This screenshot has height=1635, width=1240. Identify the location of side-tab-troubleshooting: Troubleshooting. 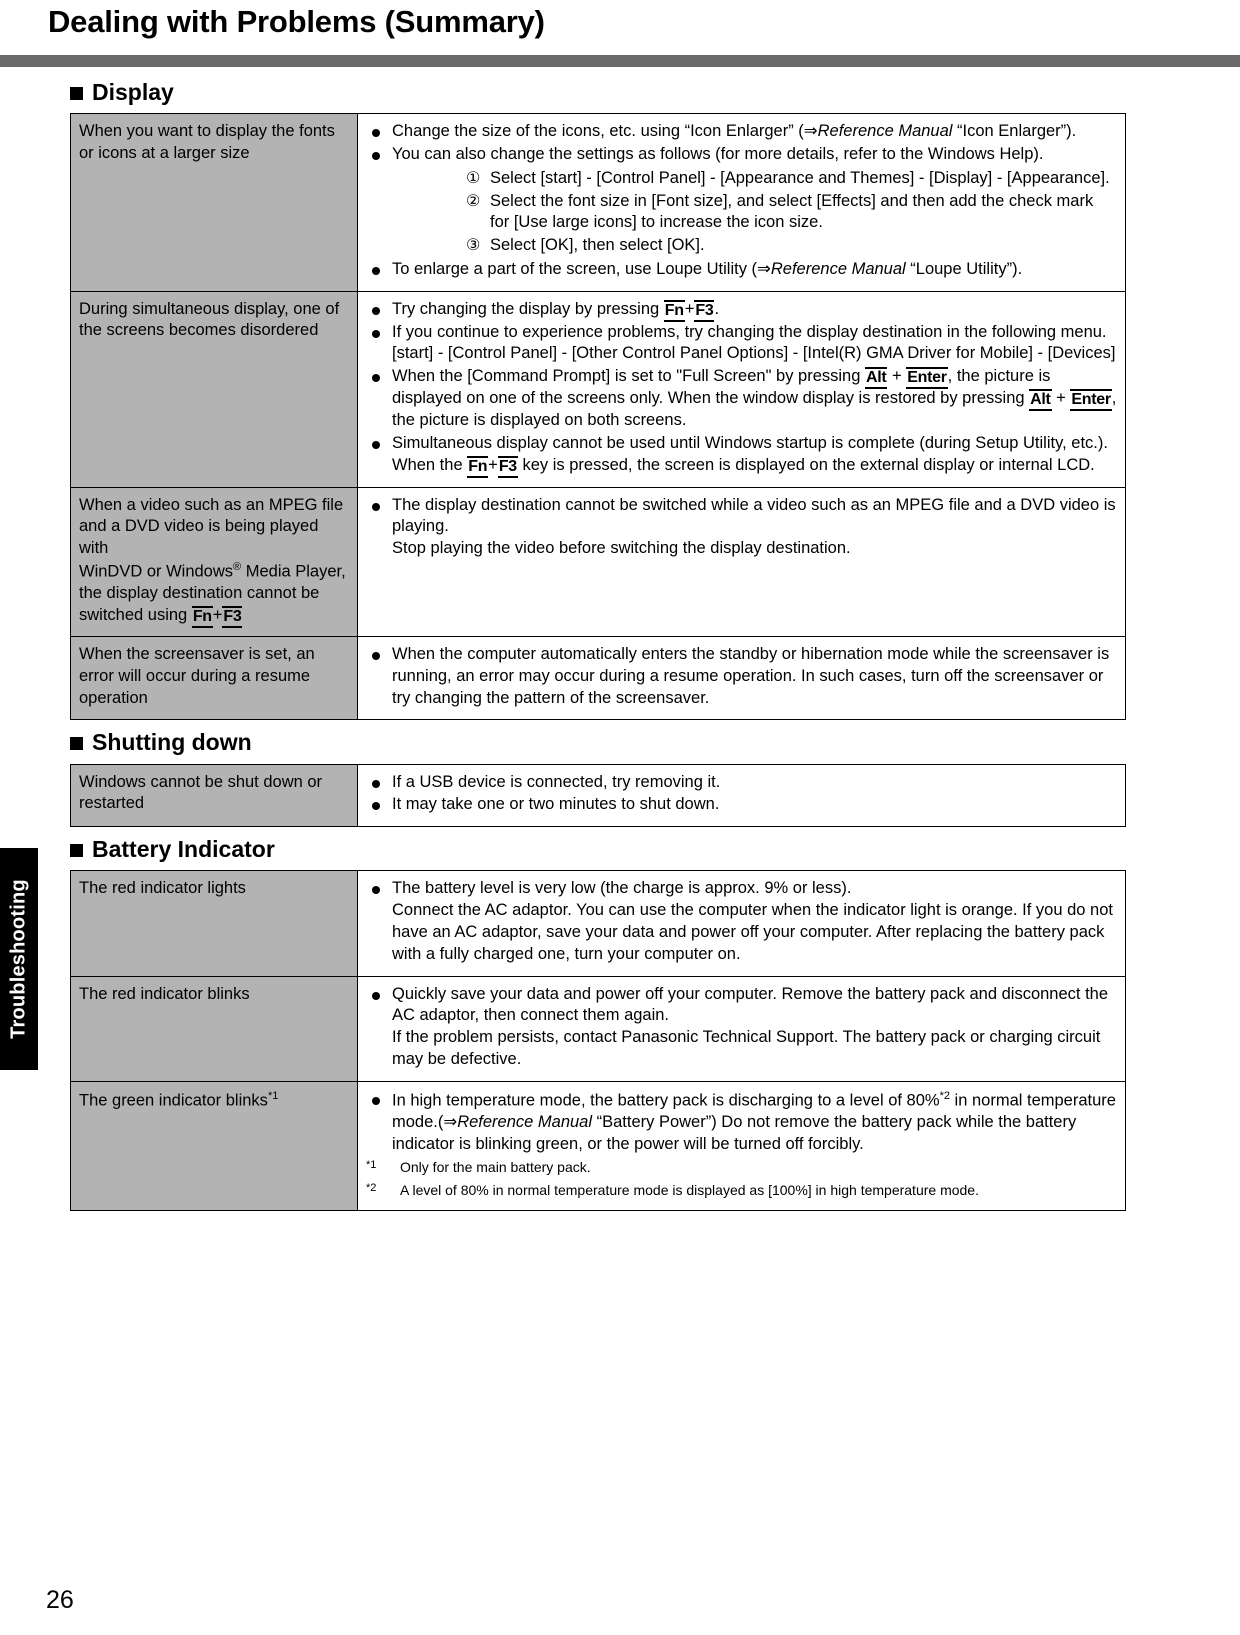
(19, 959).